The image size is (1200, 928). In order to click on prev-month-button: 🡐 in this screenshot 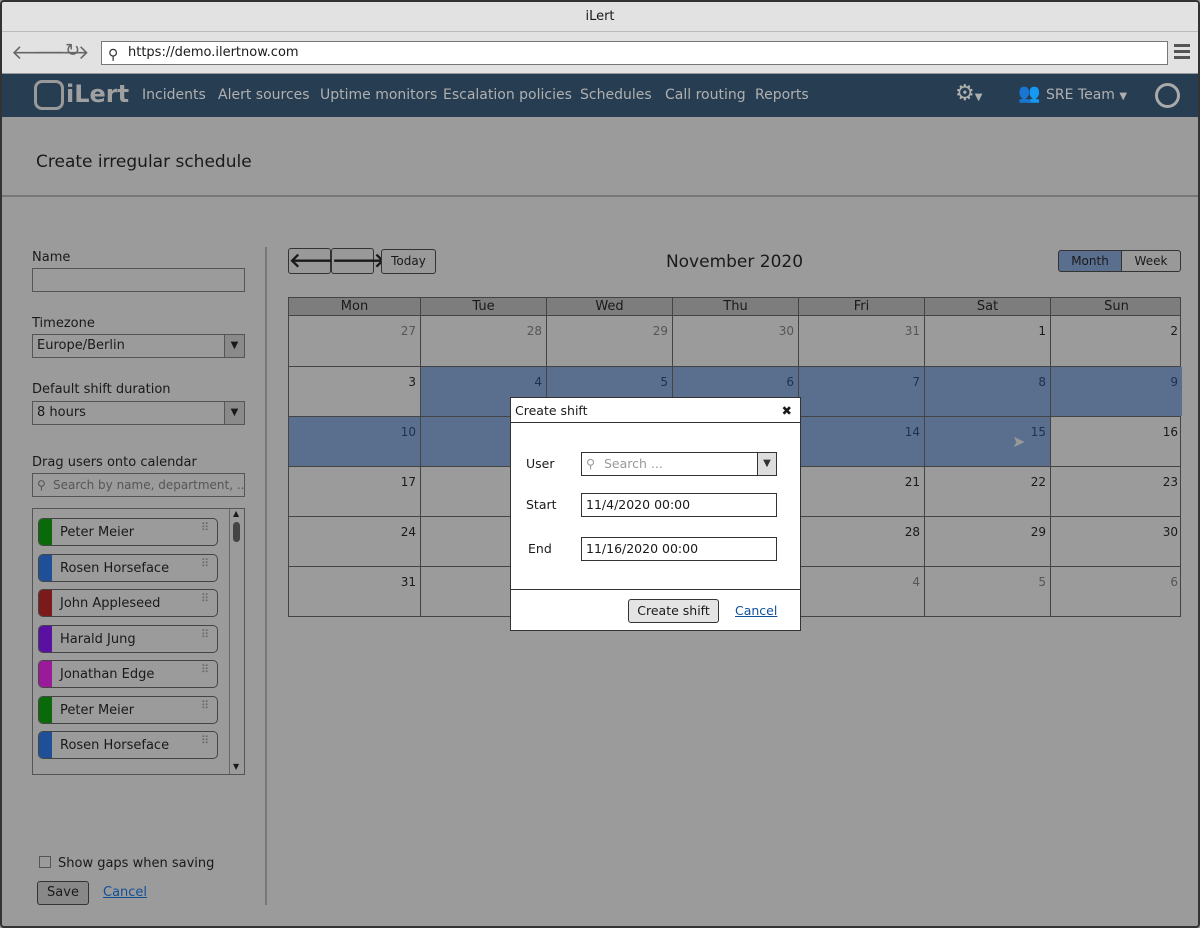, I will do `click(315, 261)`.